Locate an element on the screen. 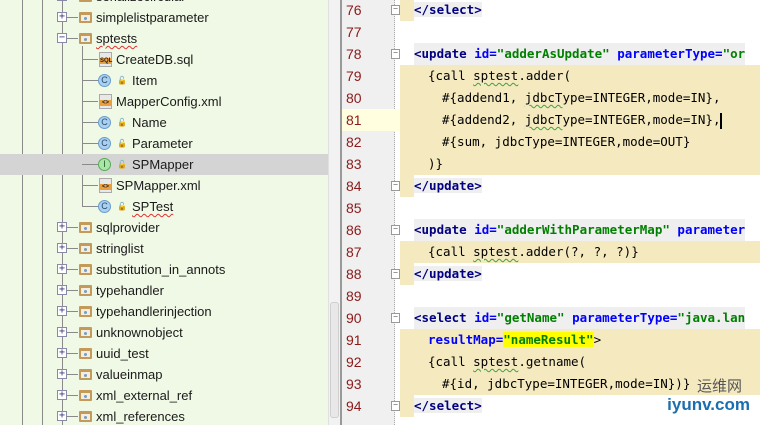 The height and width of the screenshot is (425, 760). code-line: 79 {call sptest.adder( is located at coordinates (551, 76).